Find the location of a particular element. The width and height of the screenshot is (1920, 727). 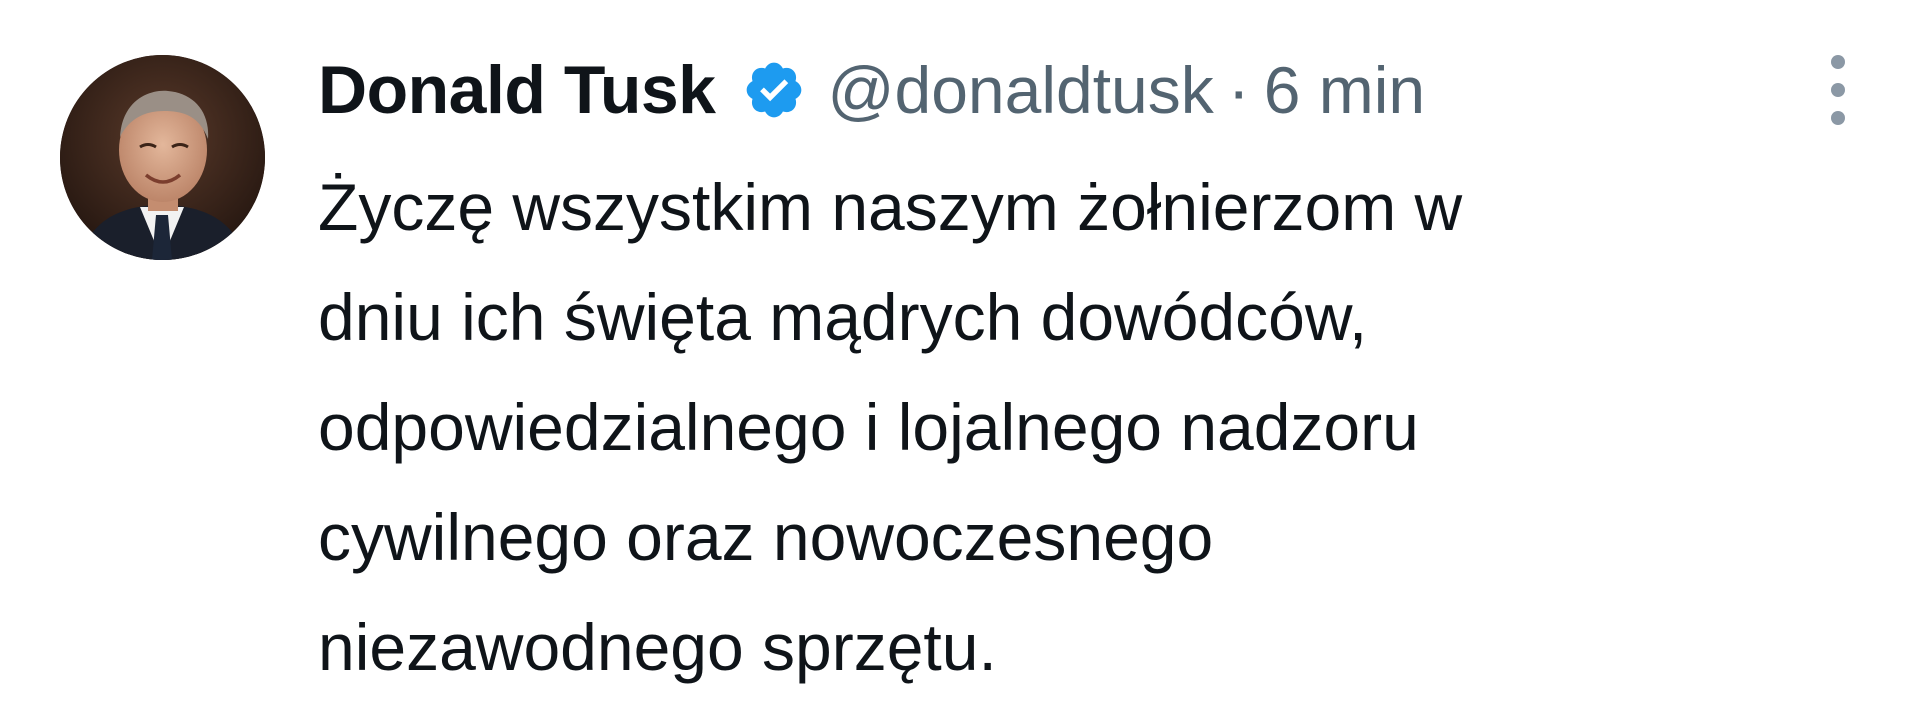

more-options-icon is located at coordinates (1838, 90).